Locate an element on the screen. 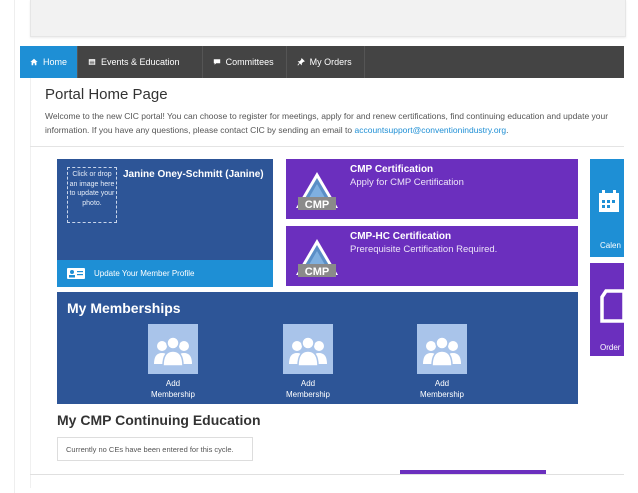 This screenshot has width=638, height=493. ce-section-title: My CMP Continuing Education is located at coordinates (159, 420).